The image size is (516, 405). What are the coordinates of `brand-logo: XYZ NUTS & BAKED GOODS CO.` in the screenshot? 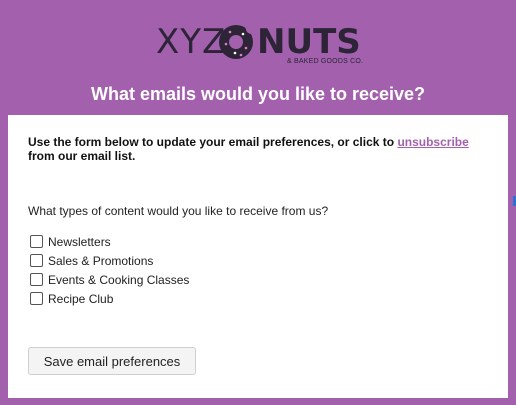 It's located at (258, 46).